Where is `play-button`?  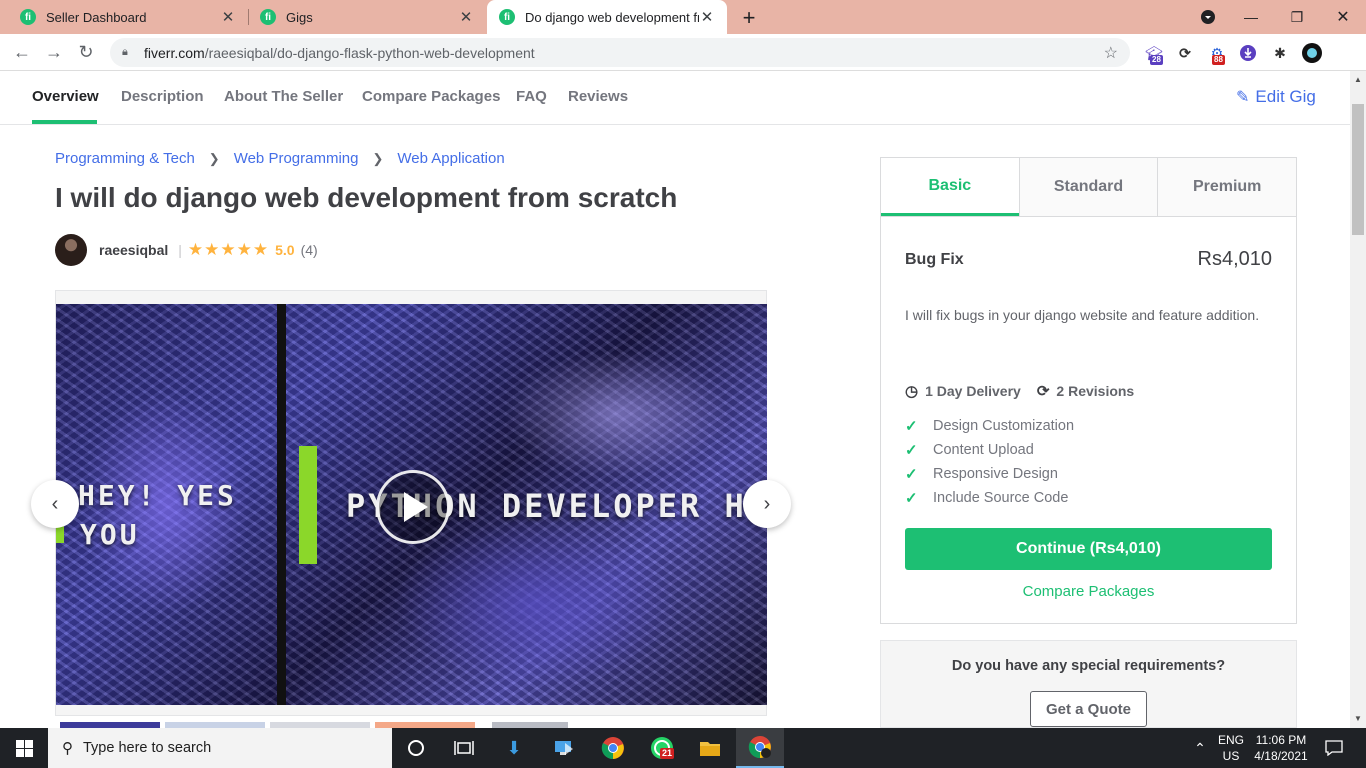
play-button is located at coordinates (413, 507).